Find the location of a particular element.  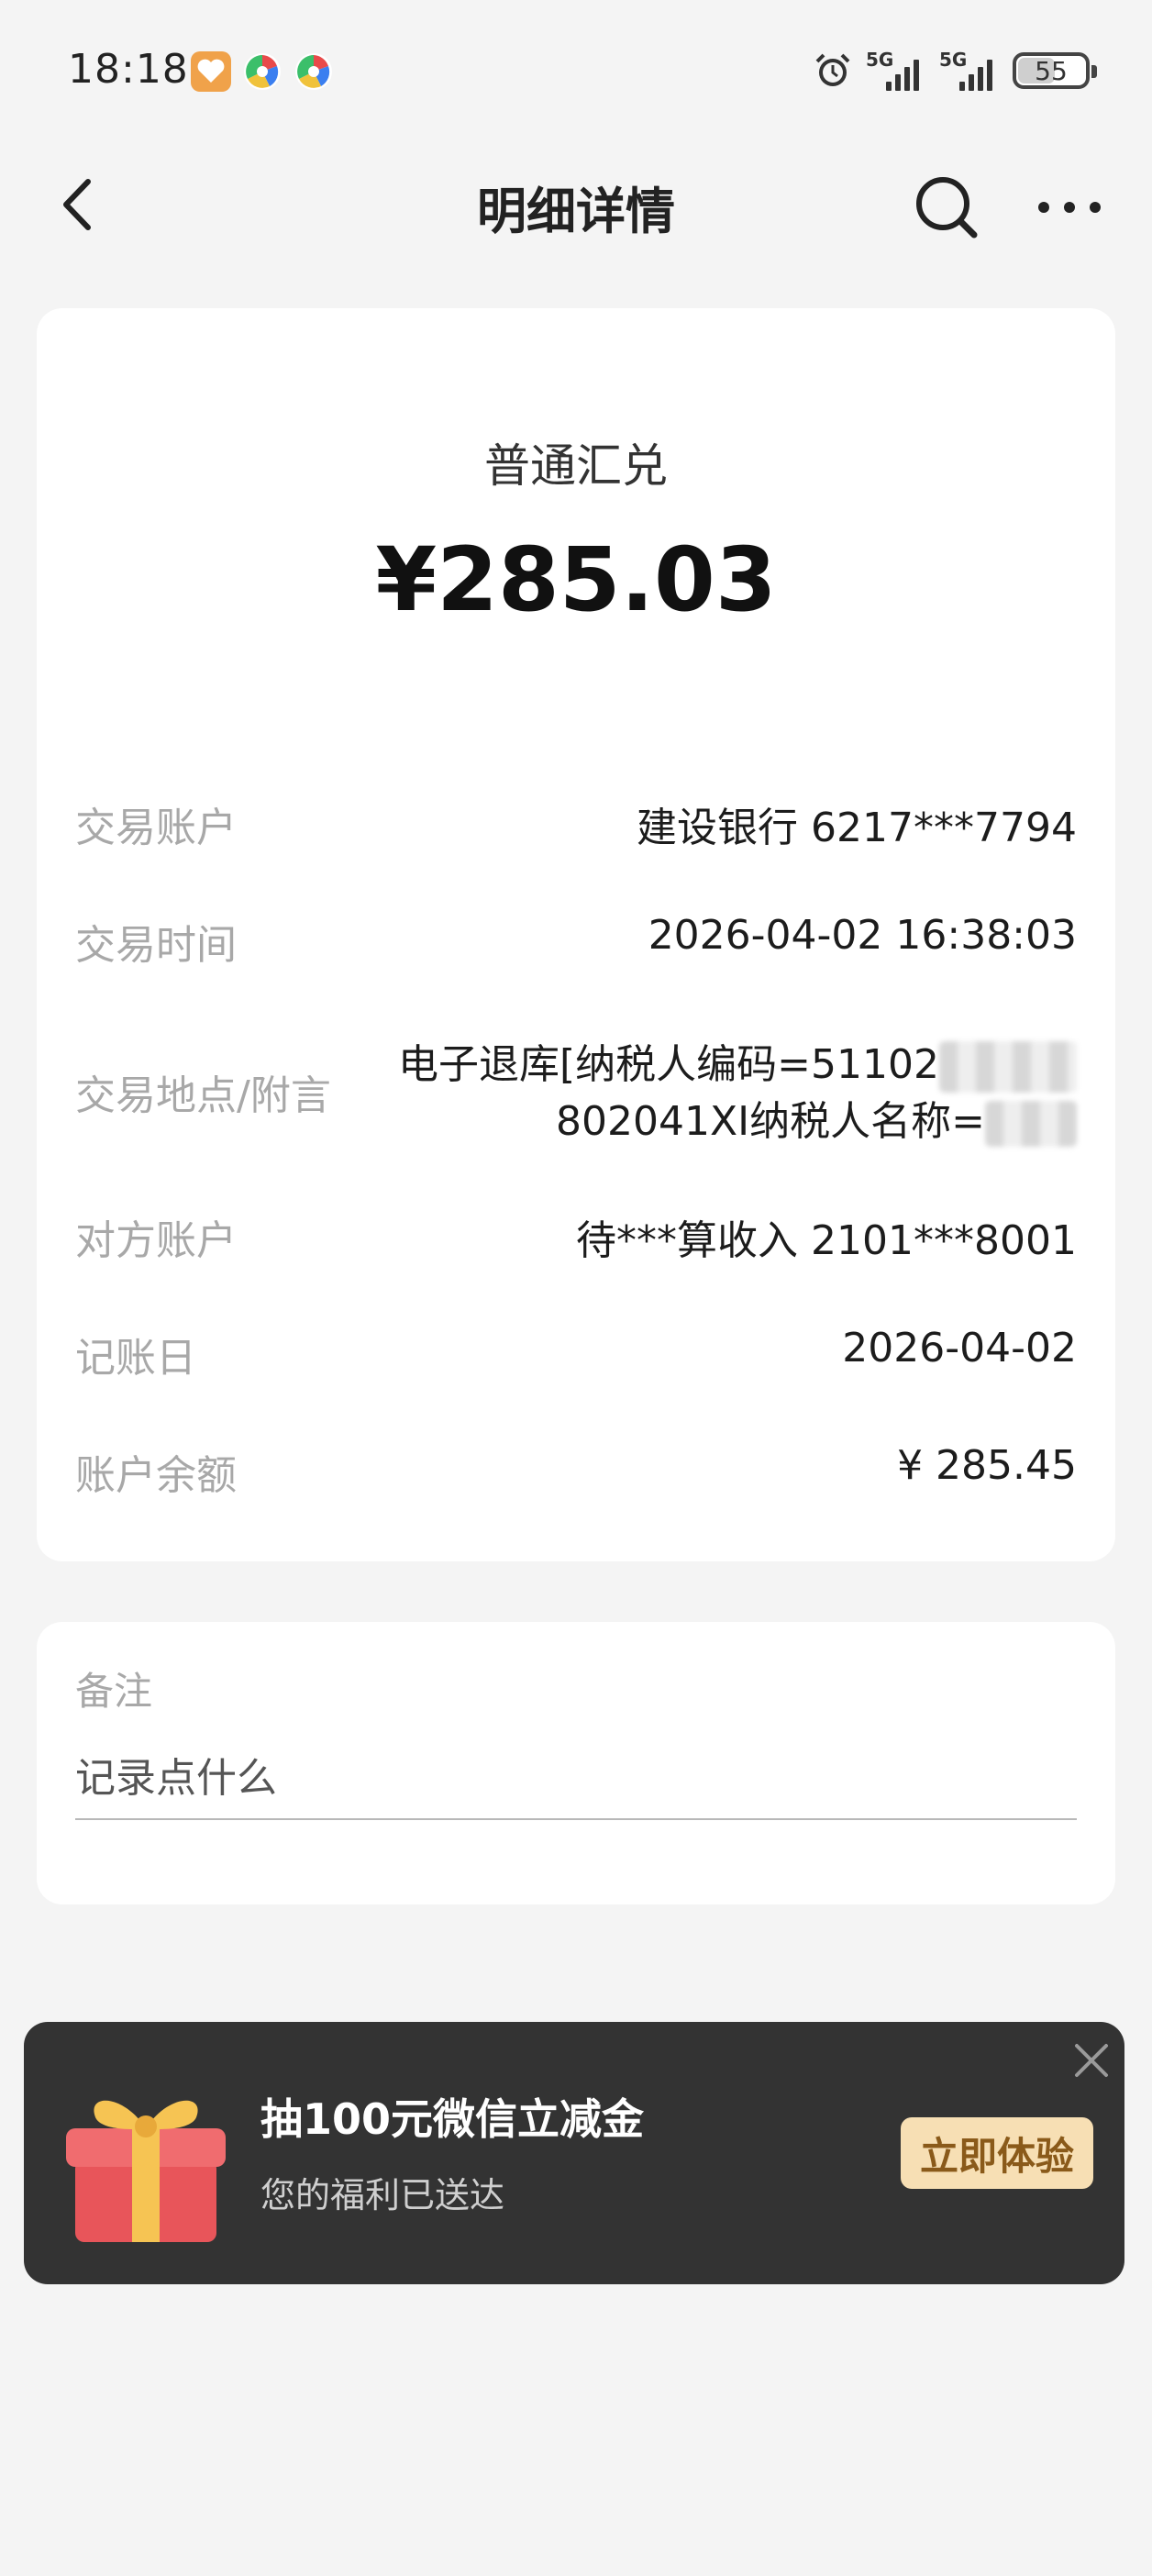

close-icon is located at coordinates (1091, 2060).